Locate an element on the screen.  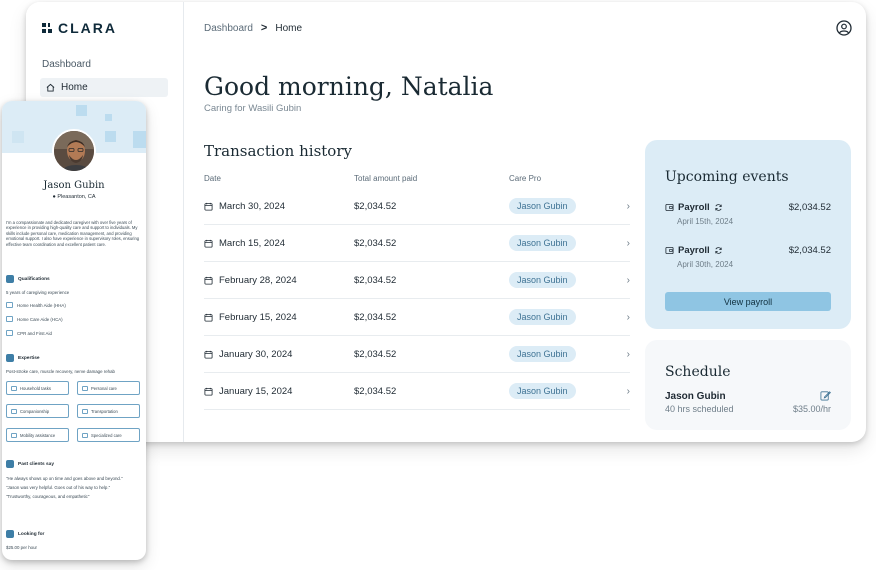
qualifications-summary: 5 years of caregiving experience is located at coordinates (38, 292).